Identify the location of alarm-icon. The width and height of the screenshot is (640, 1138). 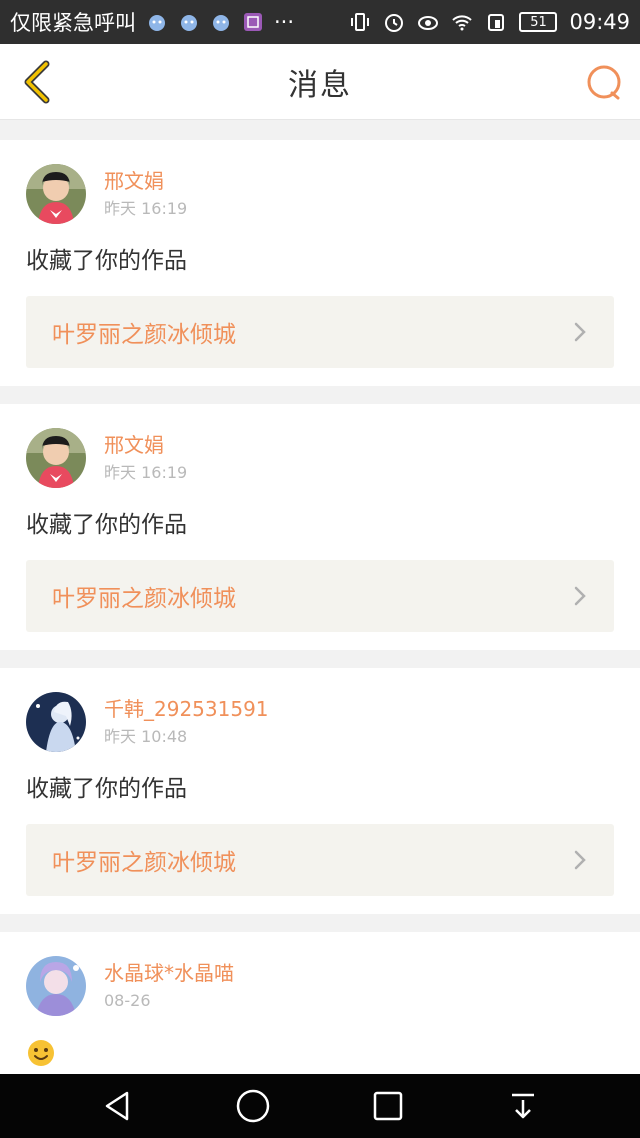
(394, 23).